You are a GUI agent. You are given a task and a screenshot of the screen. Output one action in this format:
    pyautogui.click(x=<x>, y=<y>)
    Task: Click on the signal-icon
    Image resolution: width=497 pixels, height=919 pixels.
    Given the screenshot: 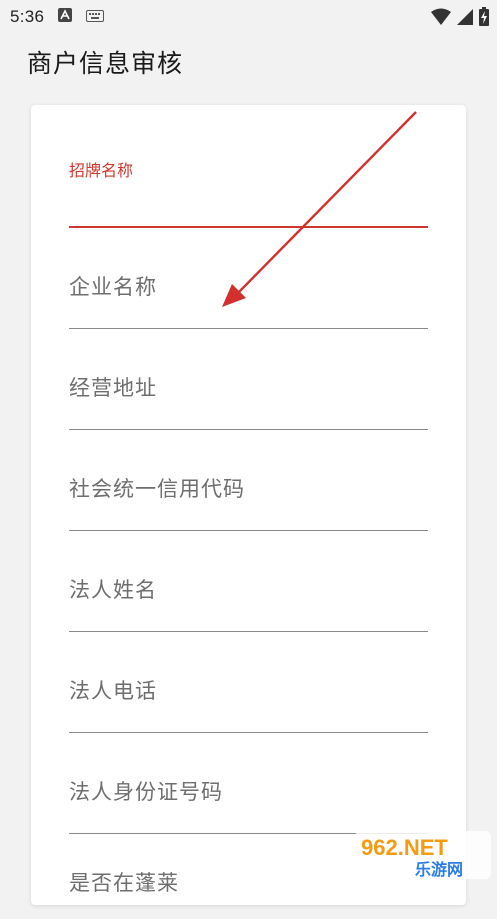 What is the action you would take?
    pyautogui.click(x=465, y=19)
    